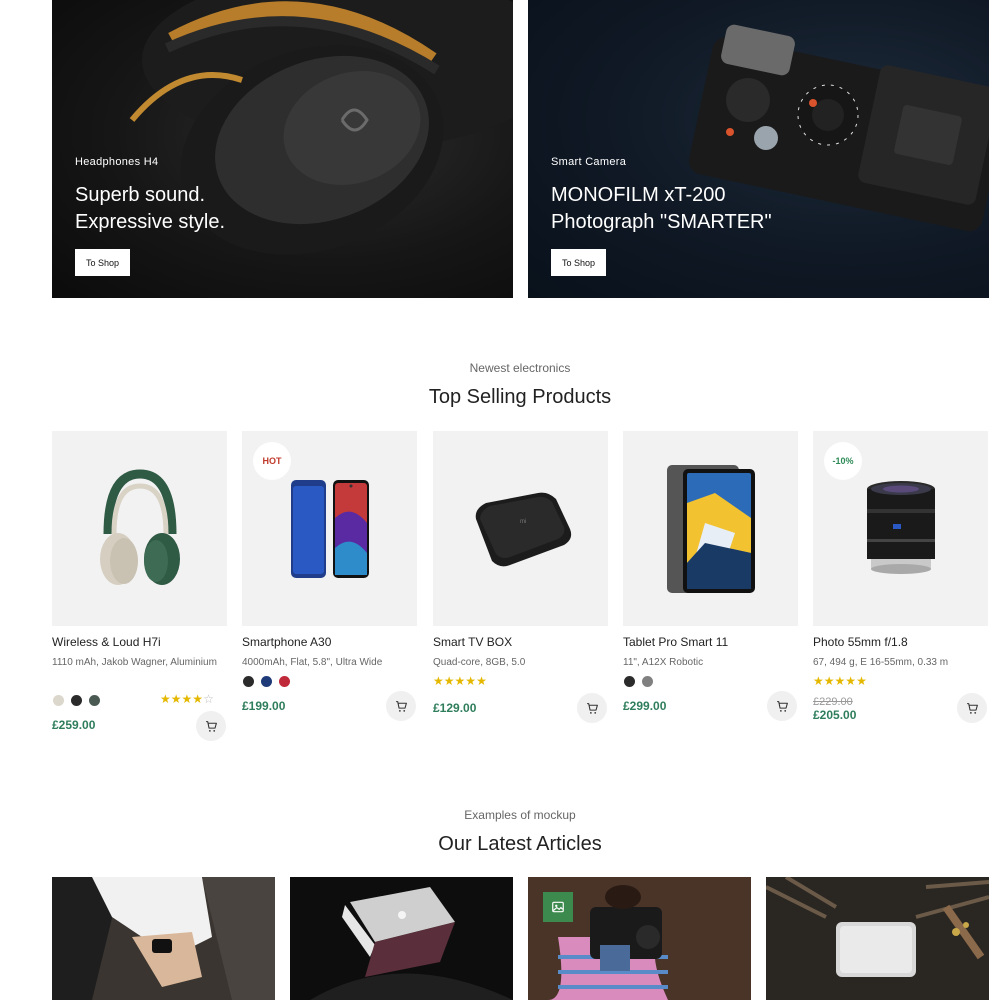  I want to click on headphones-product-image, so click(139, 526).